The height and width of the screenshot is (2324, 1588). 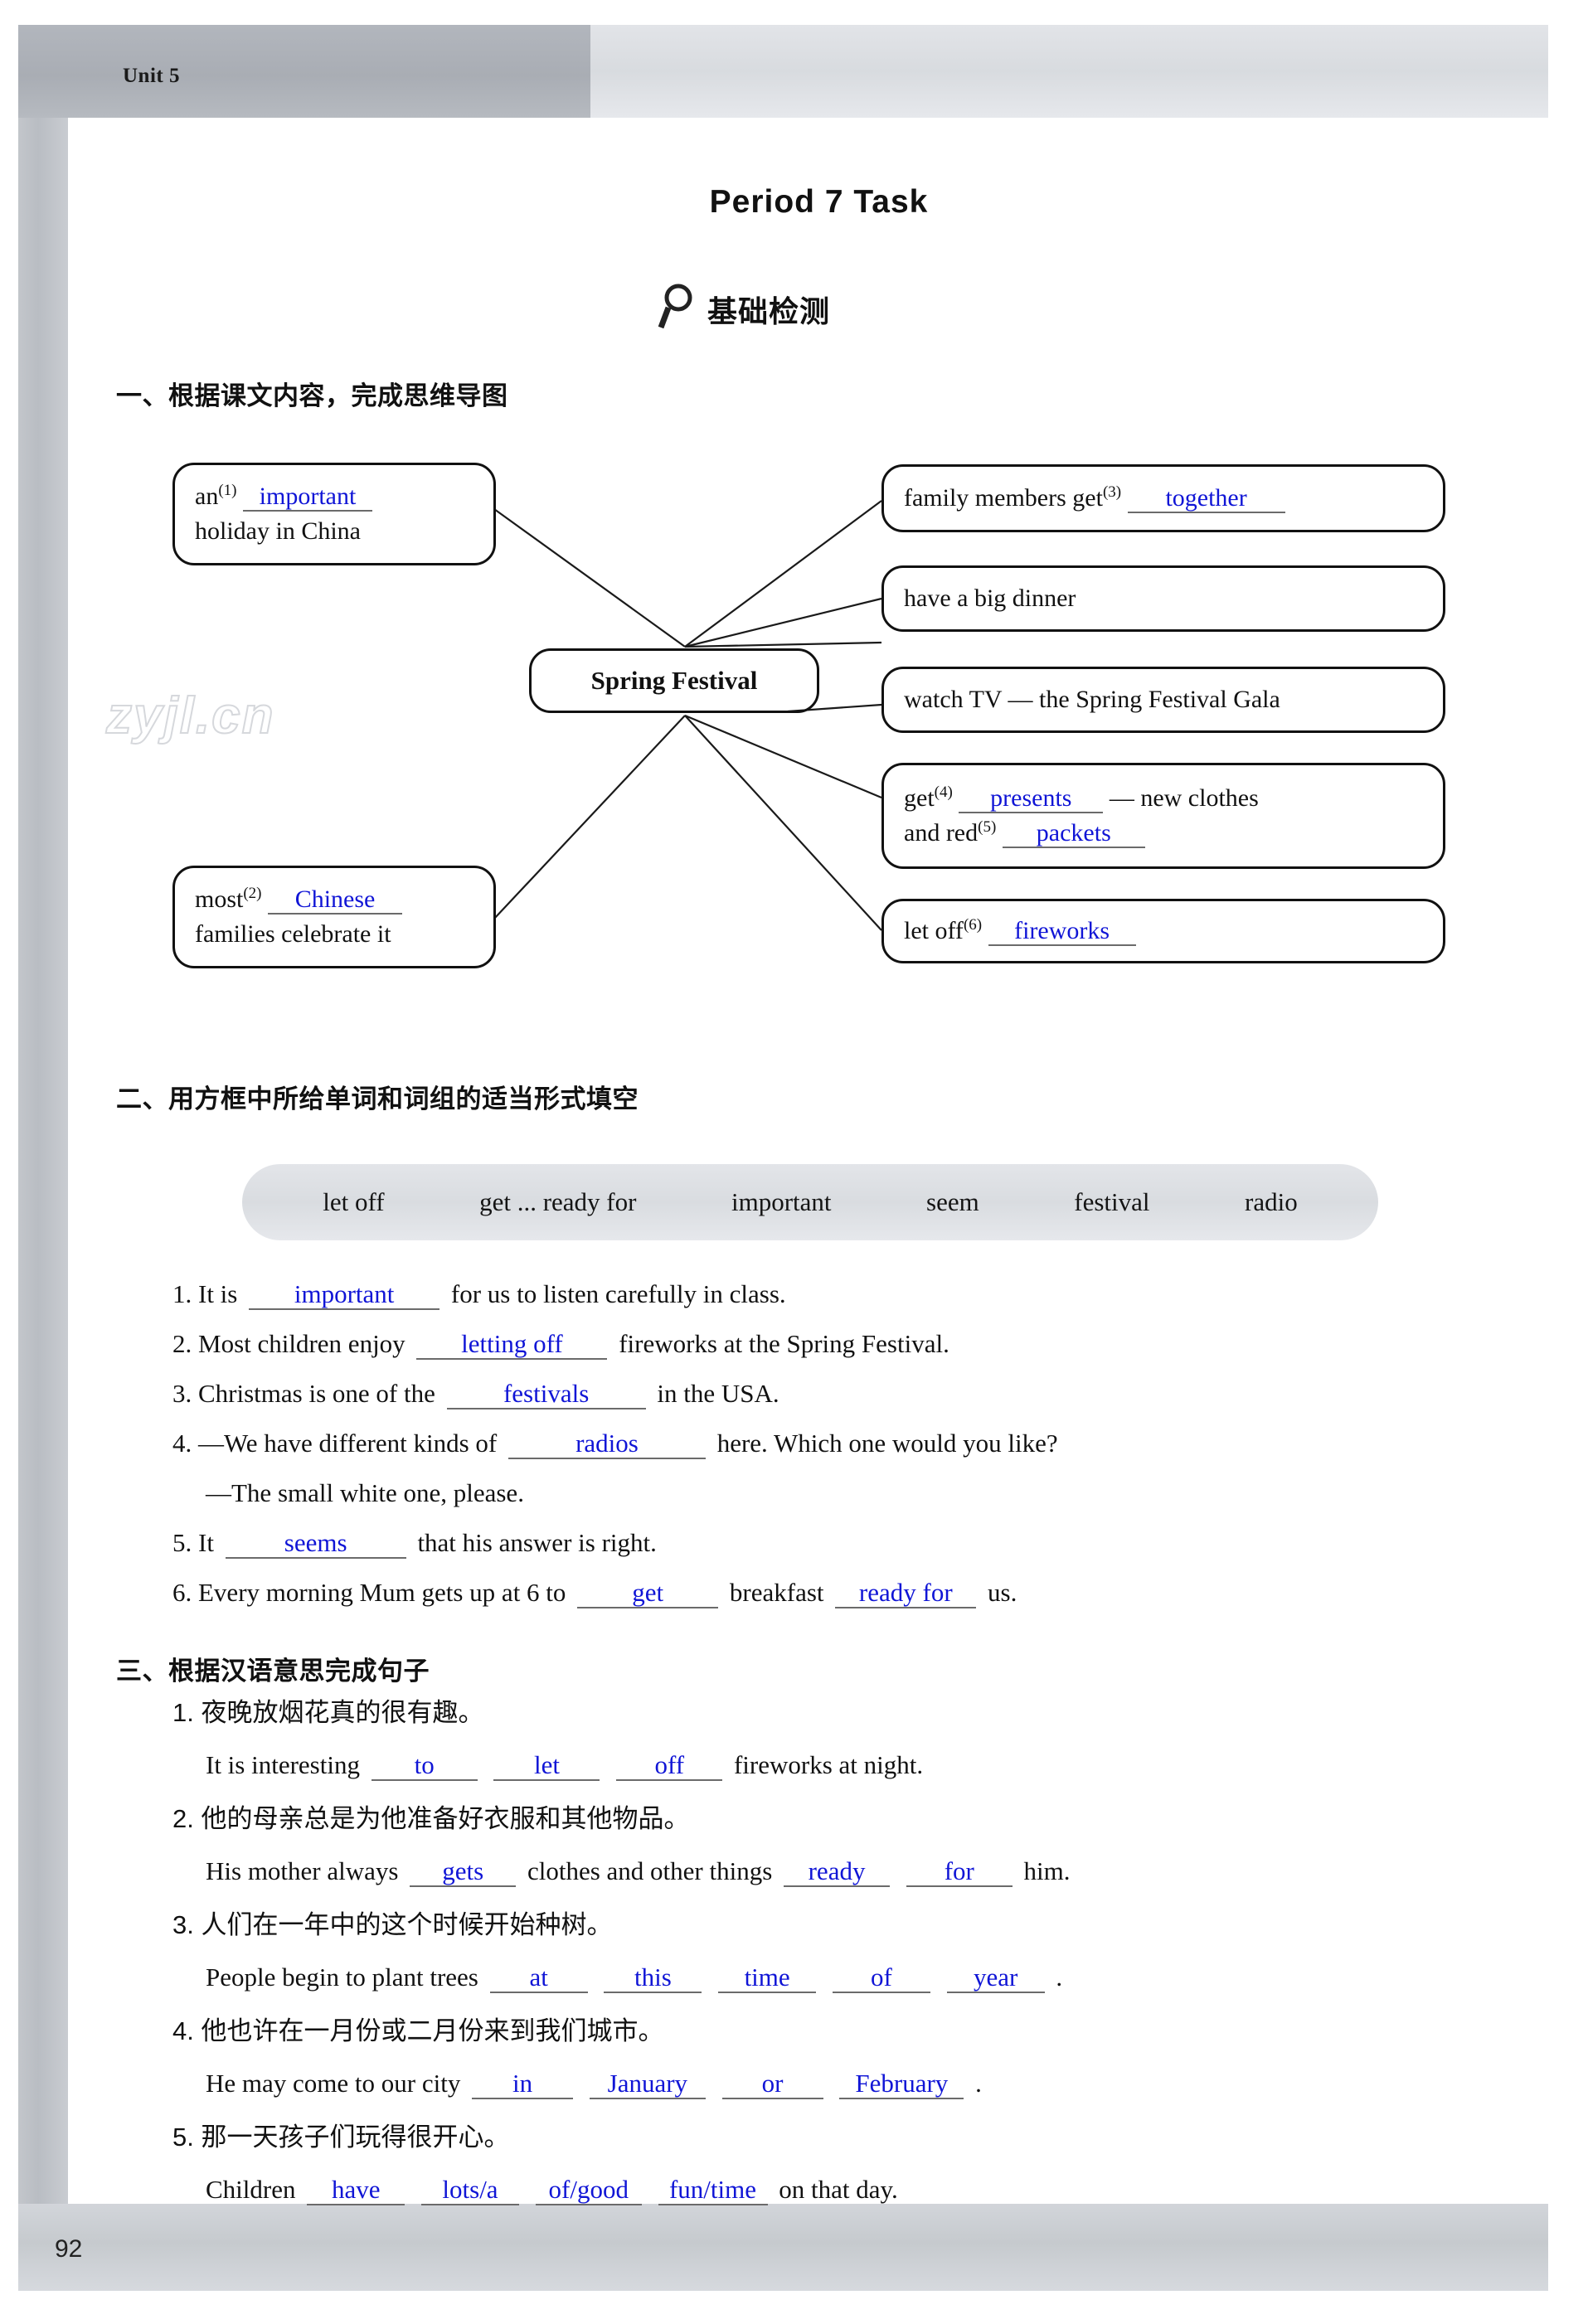 I want to click on item-prefix: Most children enjoy, so click(x=301, y=1343).